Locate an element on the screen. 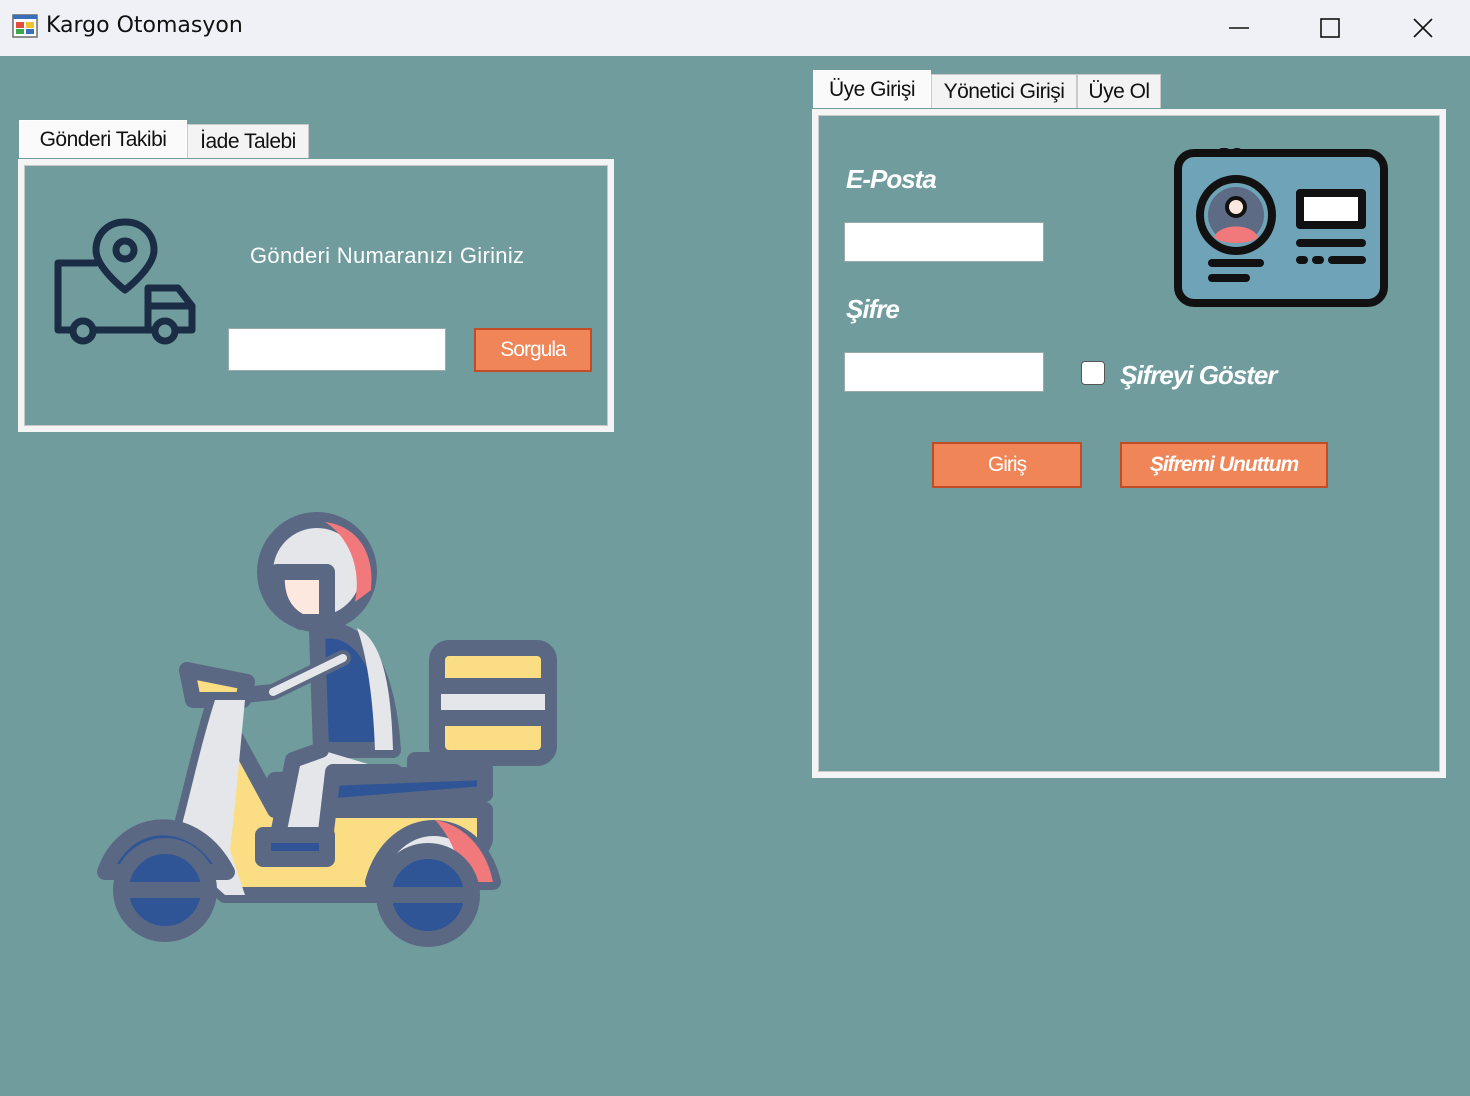 This screenshot has width=1470, height=1096. title-bar: Kargo Otomasyon is located at coordinates (735, 28).